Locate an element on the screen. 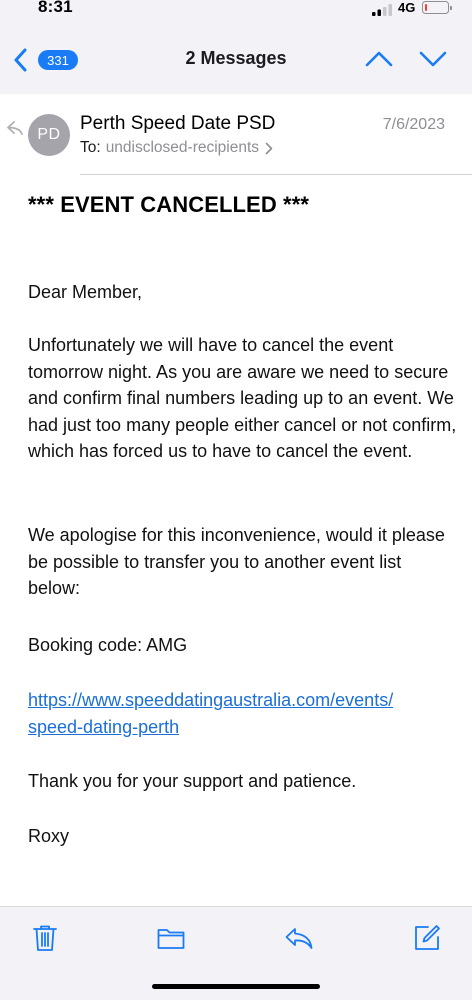  folder-icon is located at coordinates (171, 938).